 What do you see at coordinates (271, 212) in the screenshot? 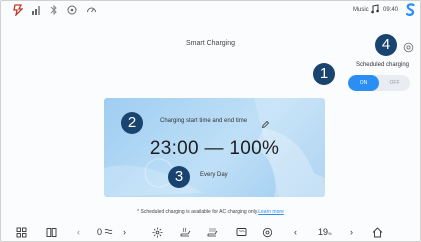
I see `learn-more-link: Learn more` at bounding box center [271, 212].